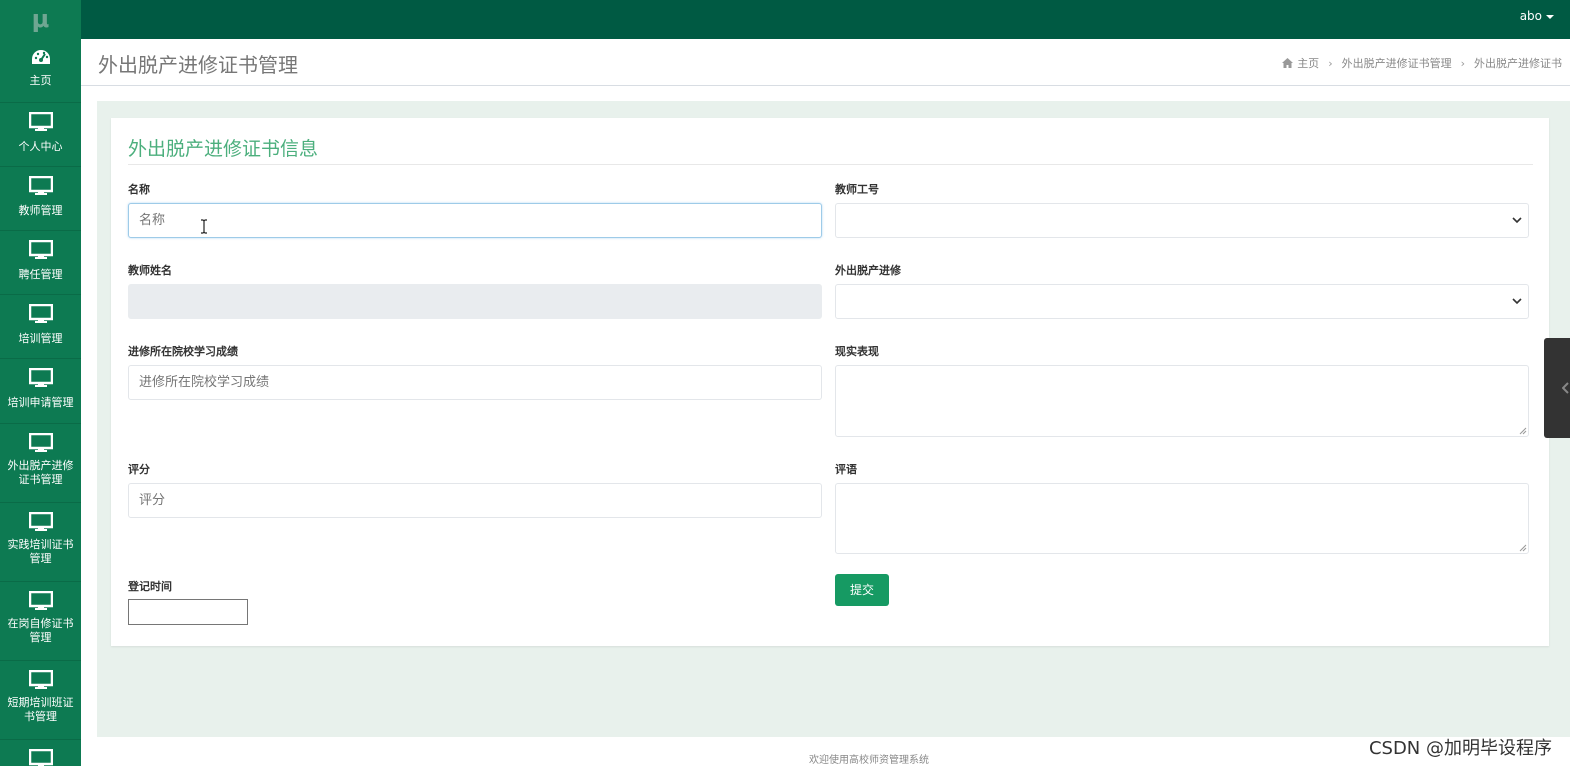  Describe the element at coordinates (846, 469) in the screenshot. I see `comment-label: 评语` at that location.